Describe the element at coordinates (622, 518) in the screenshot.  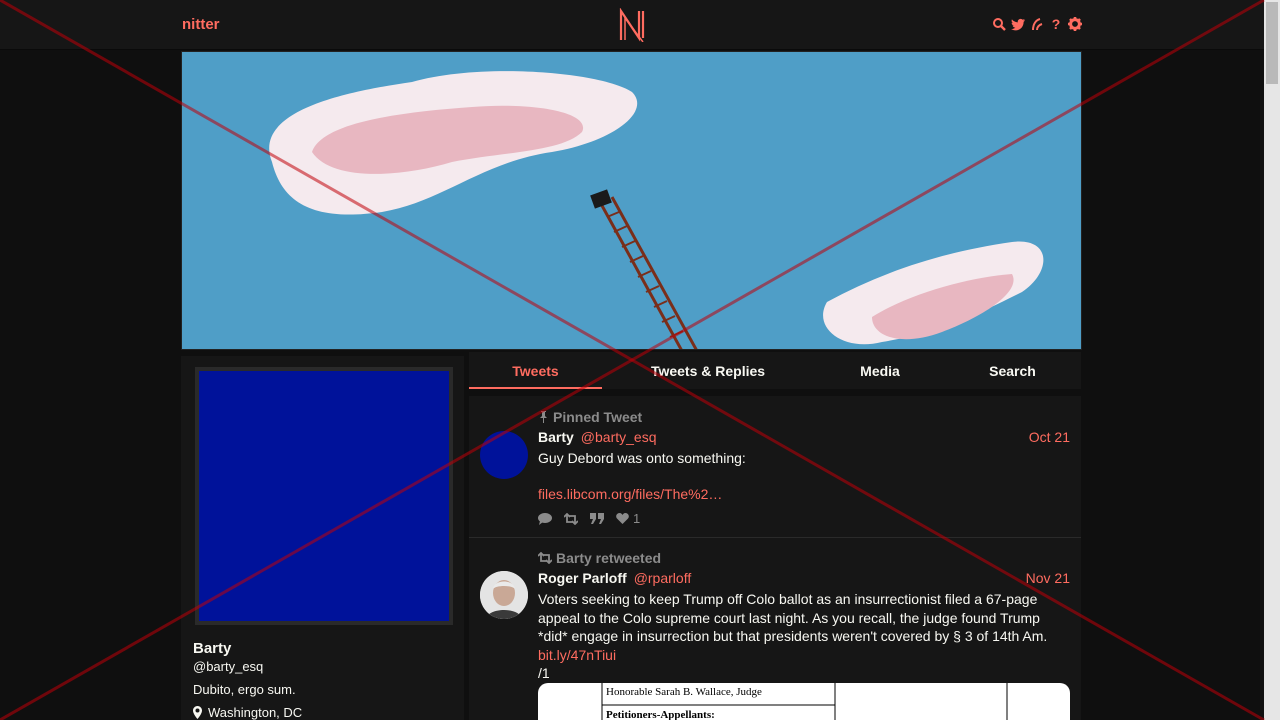
I see `heart-icon` at that location.